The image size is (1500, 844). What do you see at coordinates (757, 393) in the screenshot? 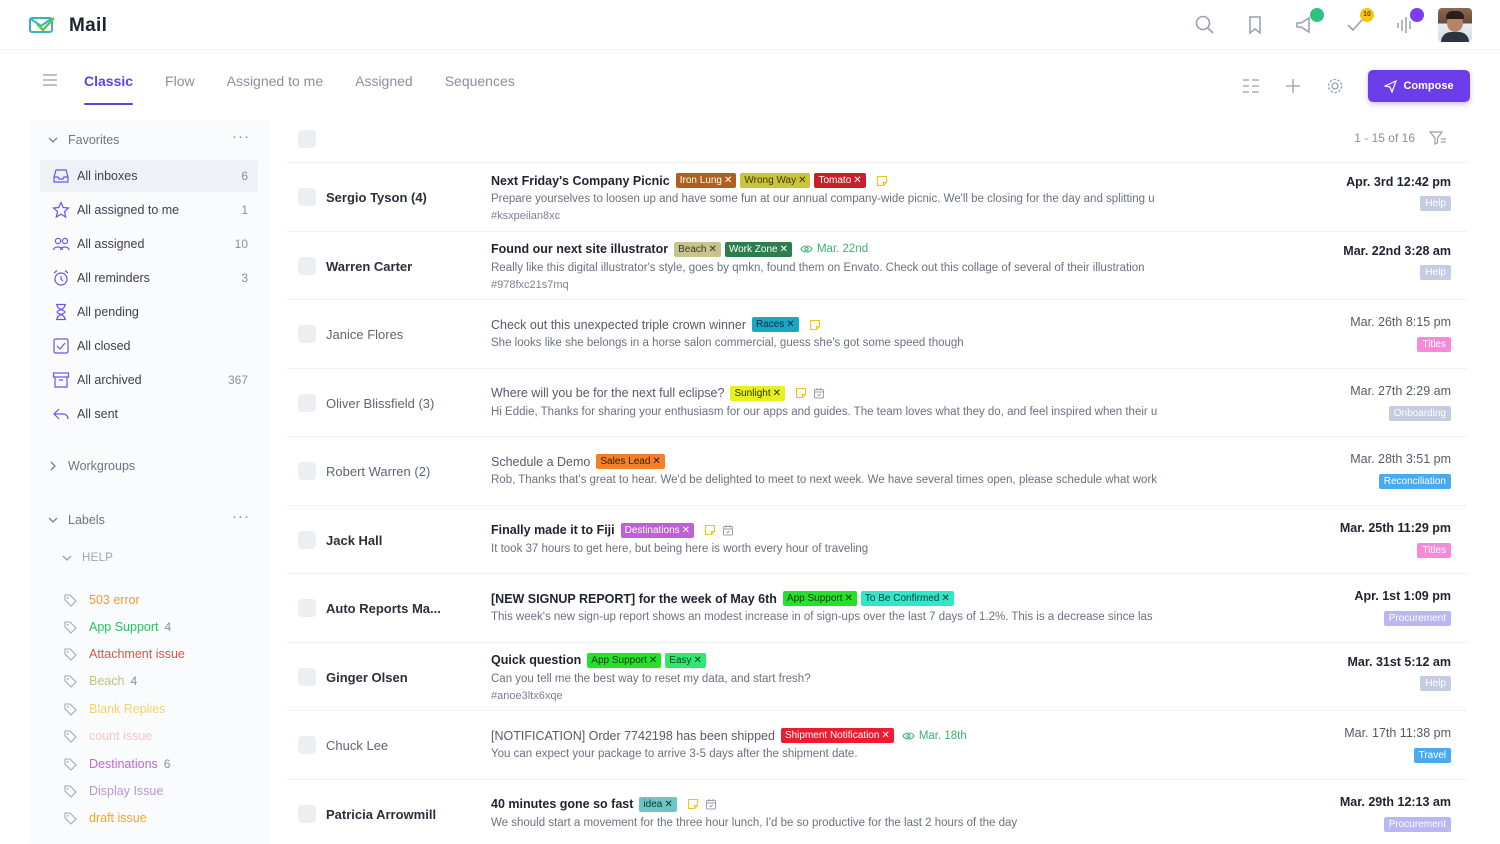
I see `label-chip: Sunlight ✕` at bounding box center [757, 393].